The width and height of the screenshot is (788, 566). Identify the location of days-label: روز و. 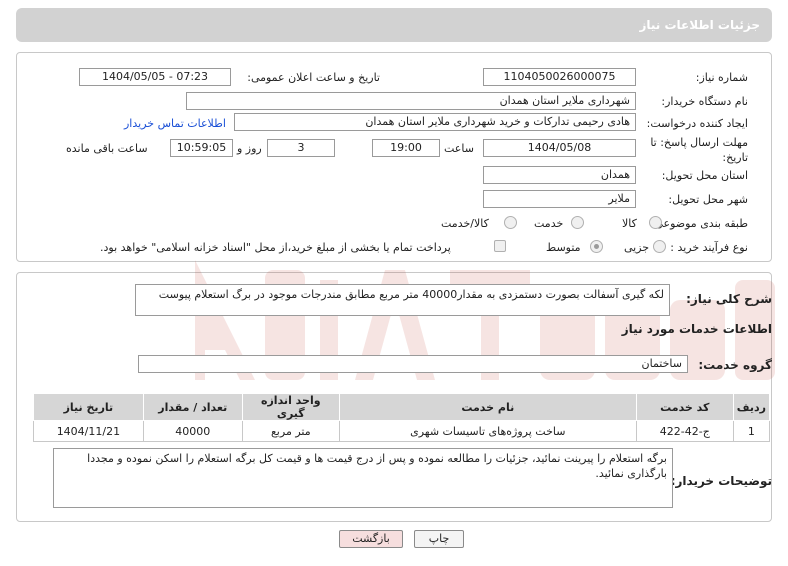
(249, 148).